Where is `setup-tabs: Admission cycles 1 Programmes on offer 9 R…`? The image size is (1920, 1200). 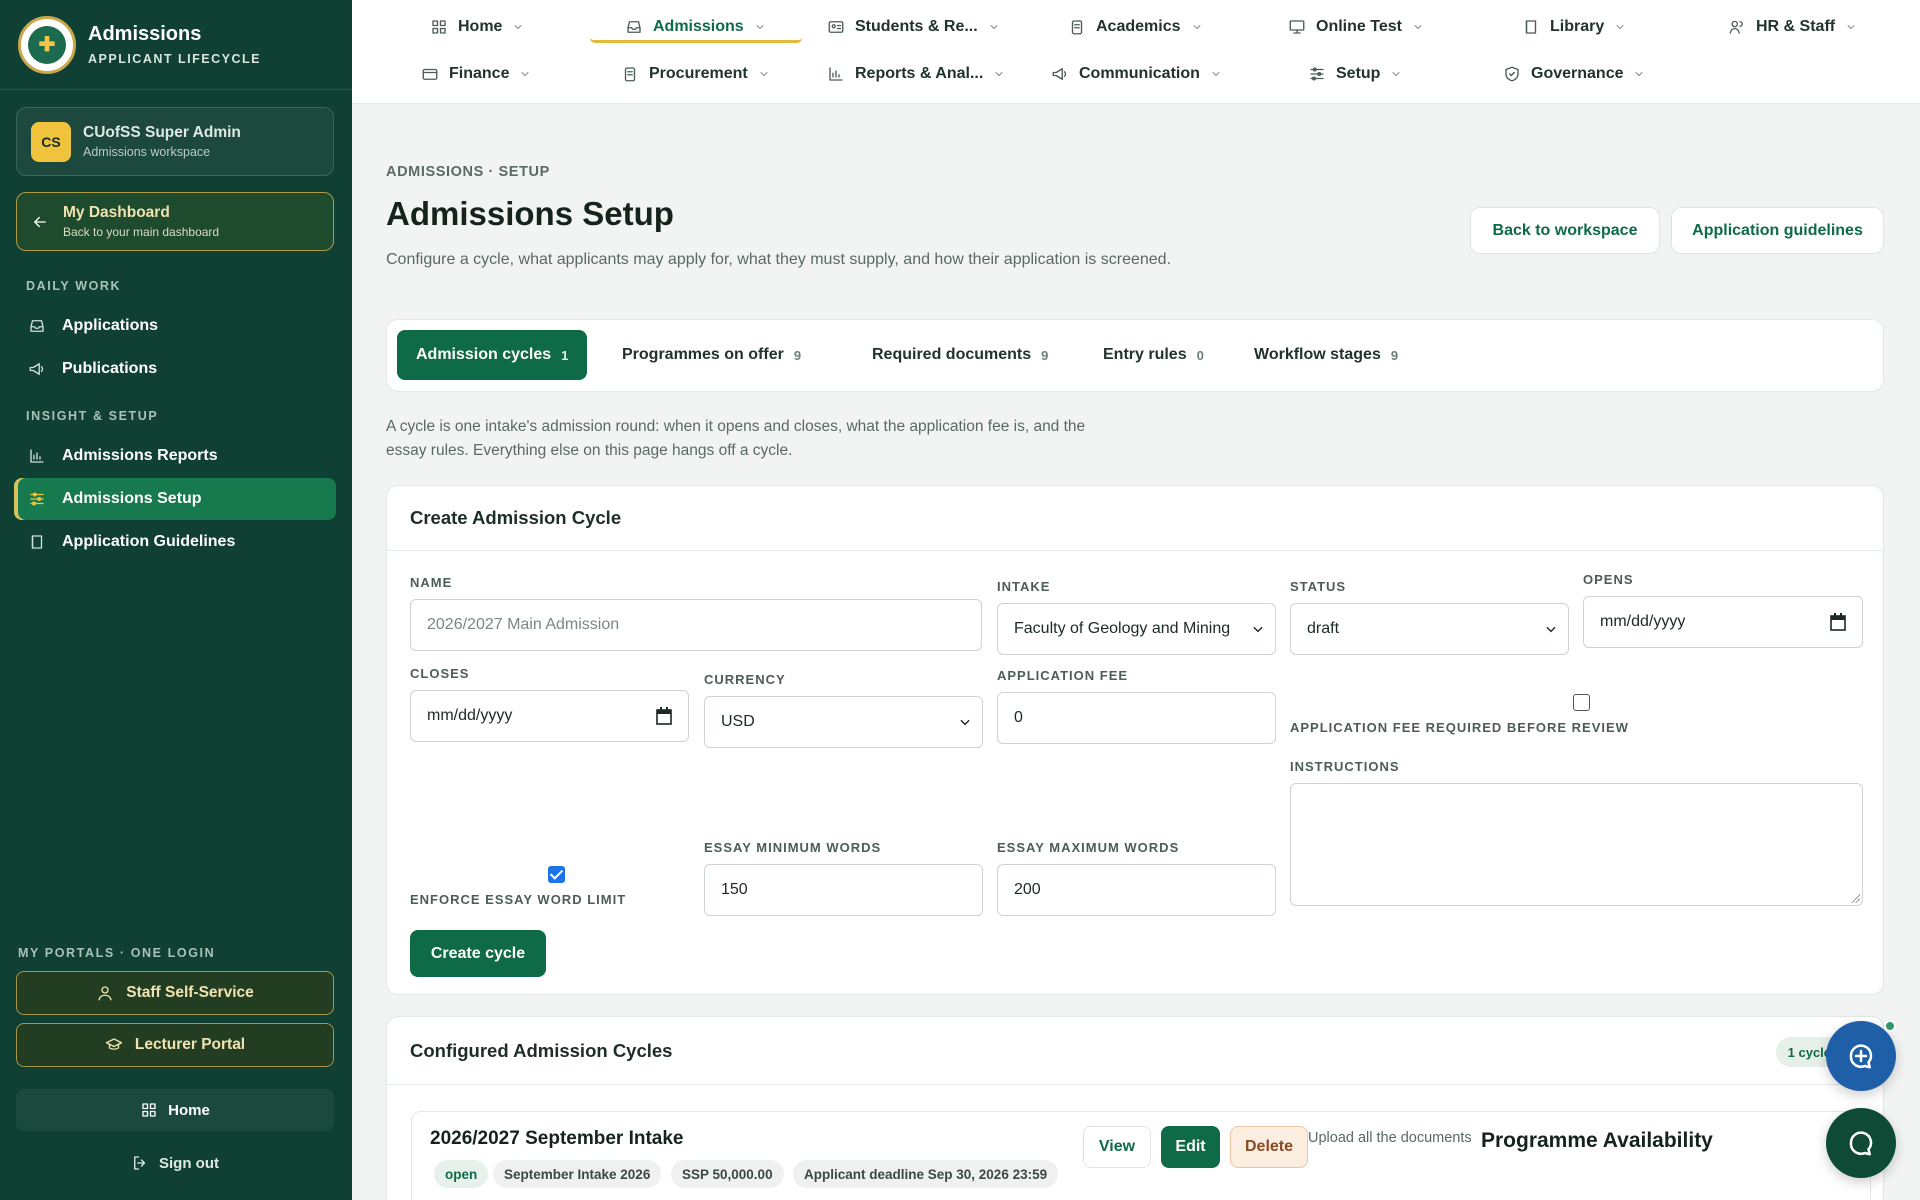 setup-tabs: Admission cycles 1 Programmes on offer 9 R… is located at coordinates (1135, 355).